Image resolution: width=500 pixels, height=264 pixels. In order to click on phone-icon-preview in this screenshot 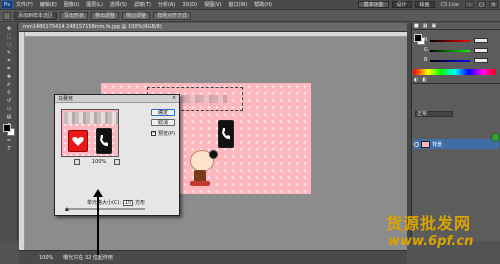, I will do `click(104, 141)`.